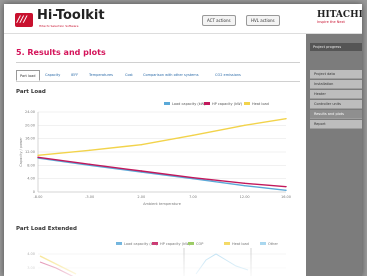  I want to click on app-title: Hi-Toolkit, so click(71, 15).